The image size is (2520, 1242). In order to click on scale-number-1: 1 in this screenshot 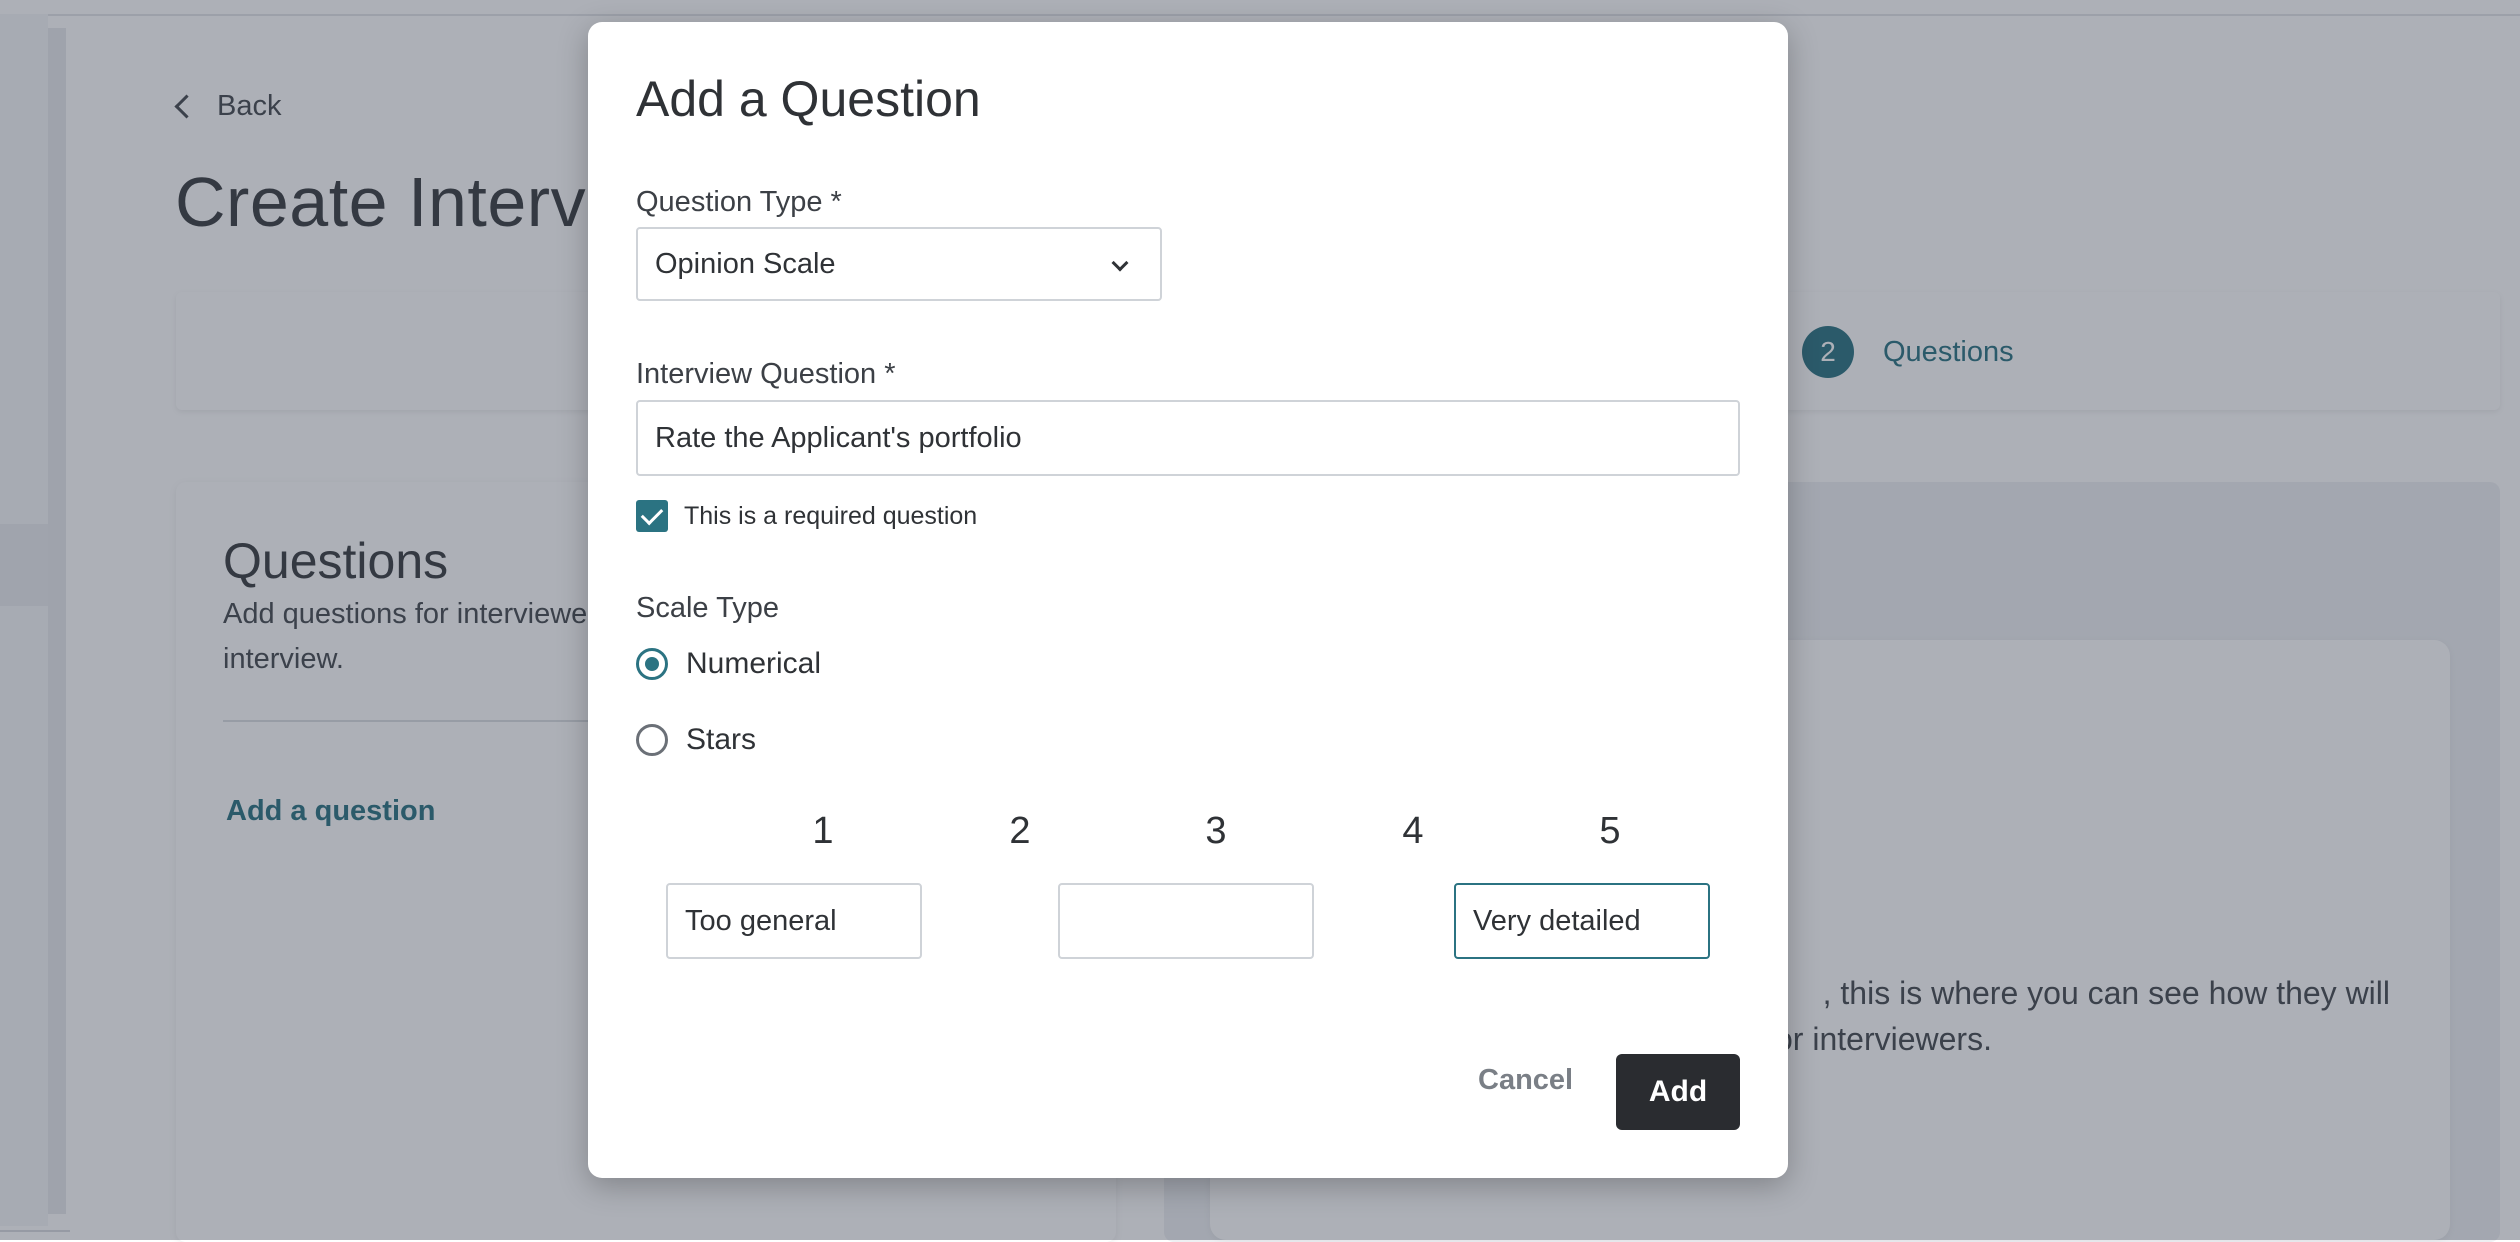, I will do `click(823, 831)`.